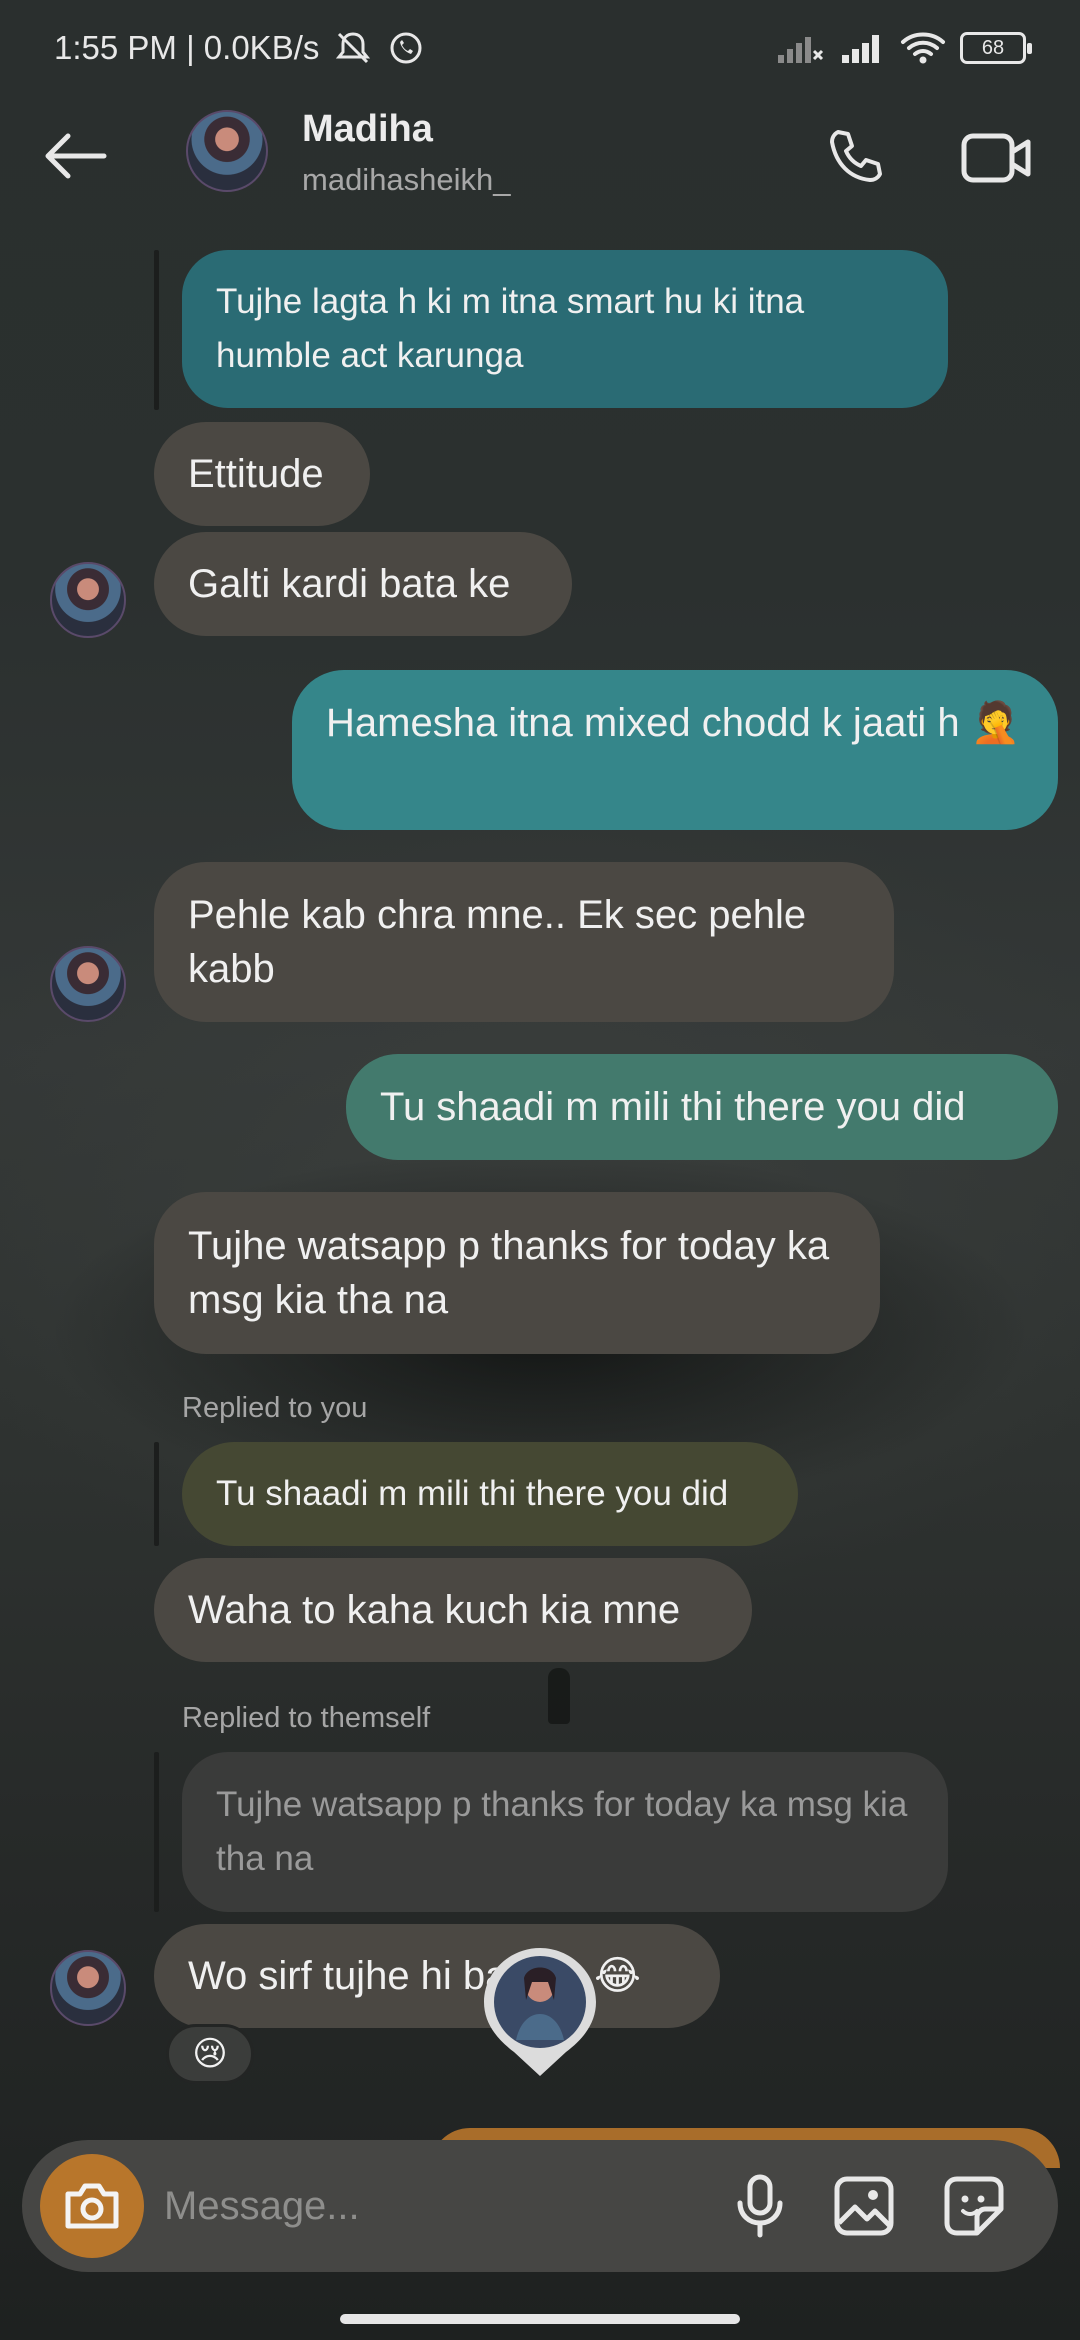 This screenshot has height=2340, width=1080. I want to click on reaction-emoji: 😢, so click(210, 2054).